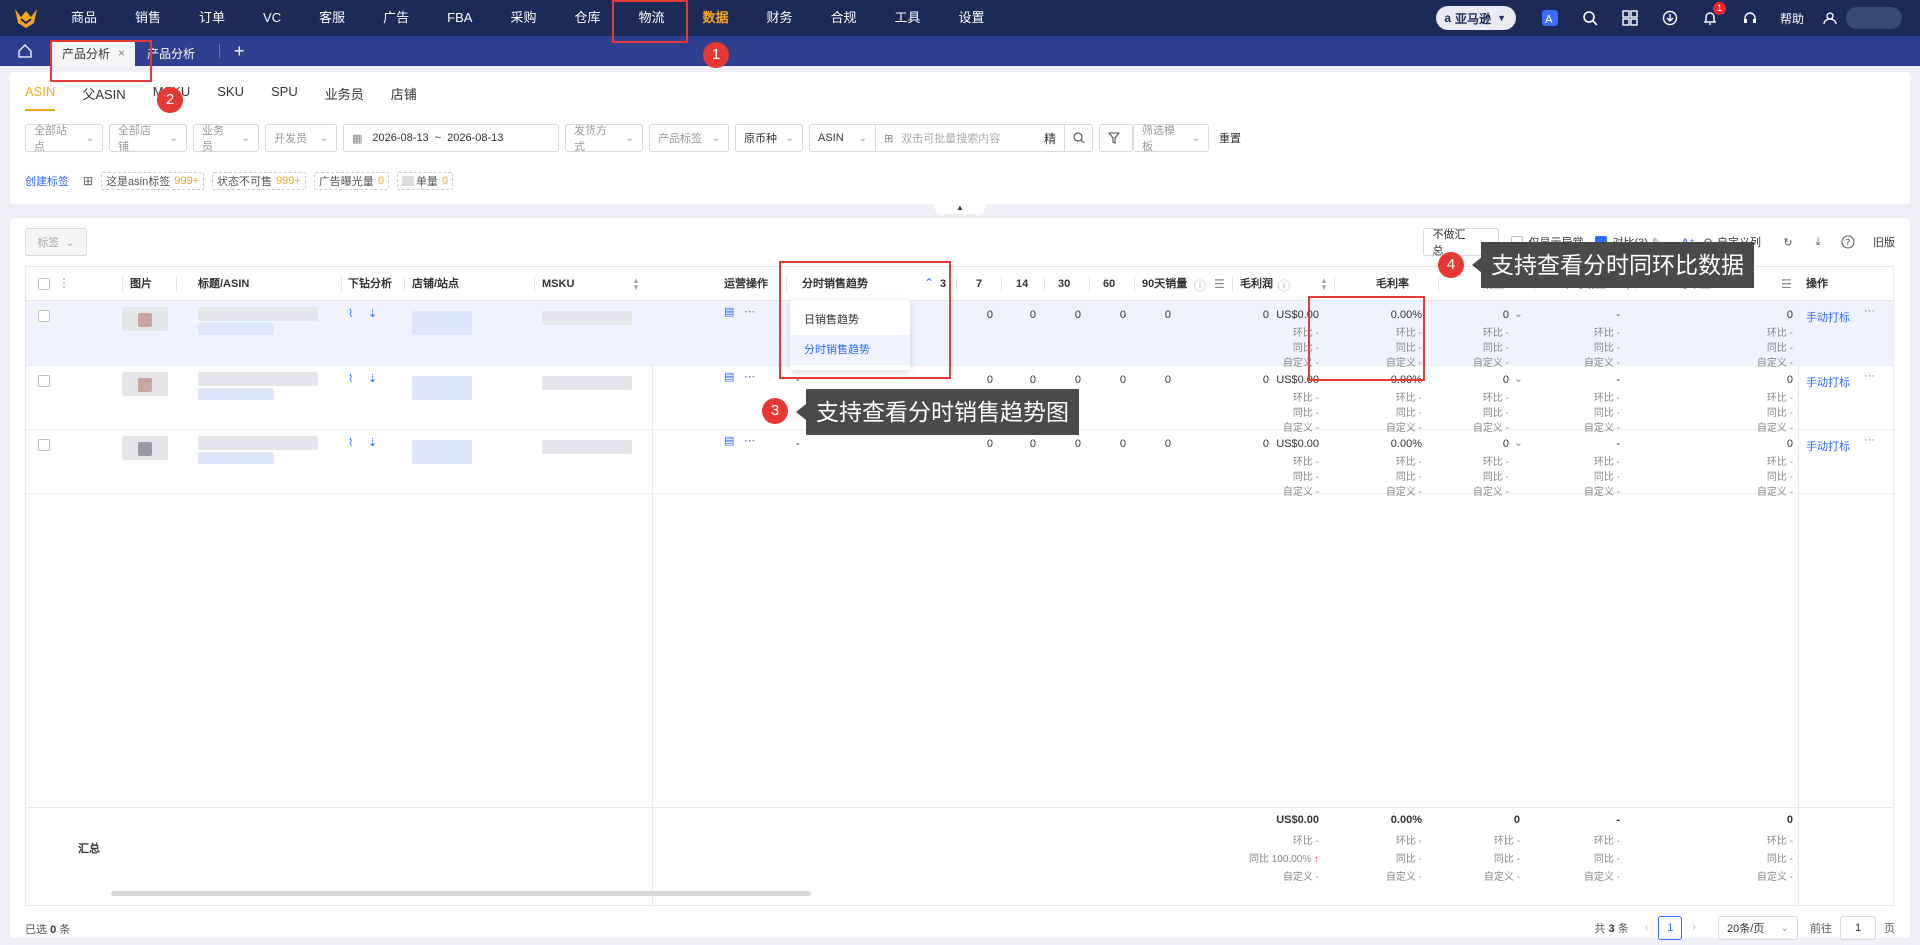  Describe the element at coordinates (960, 138) in the screenshot. I see `search-input: ⊞ 双击可批量搜索内容` at that location.